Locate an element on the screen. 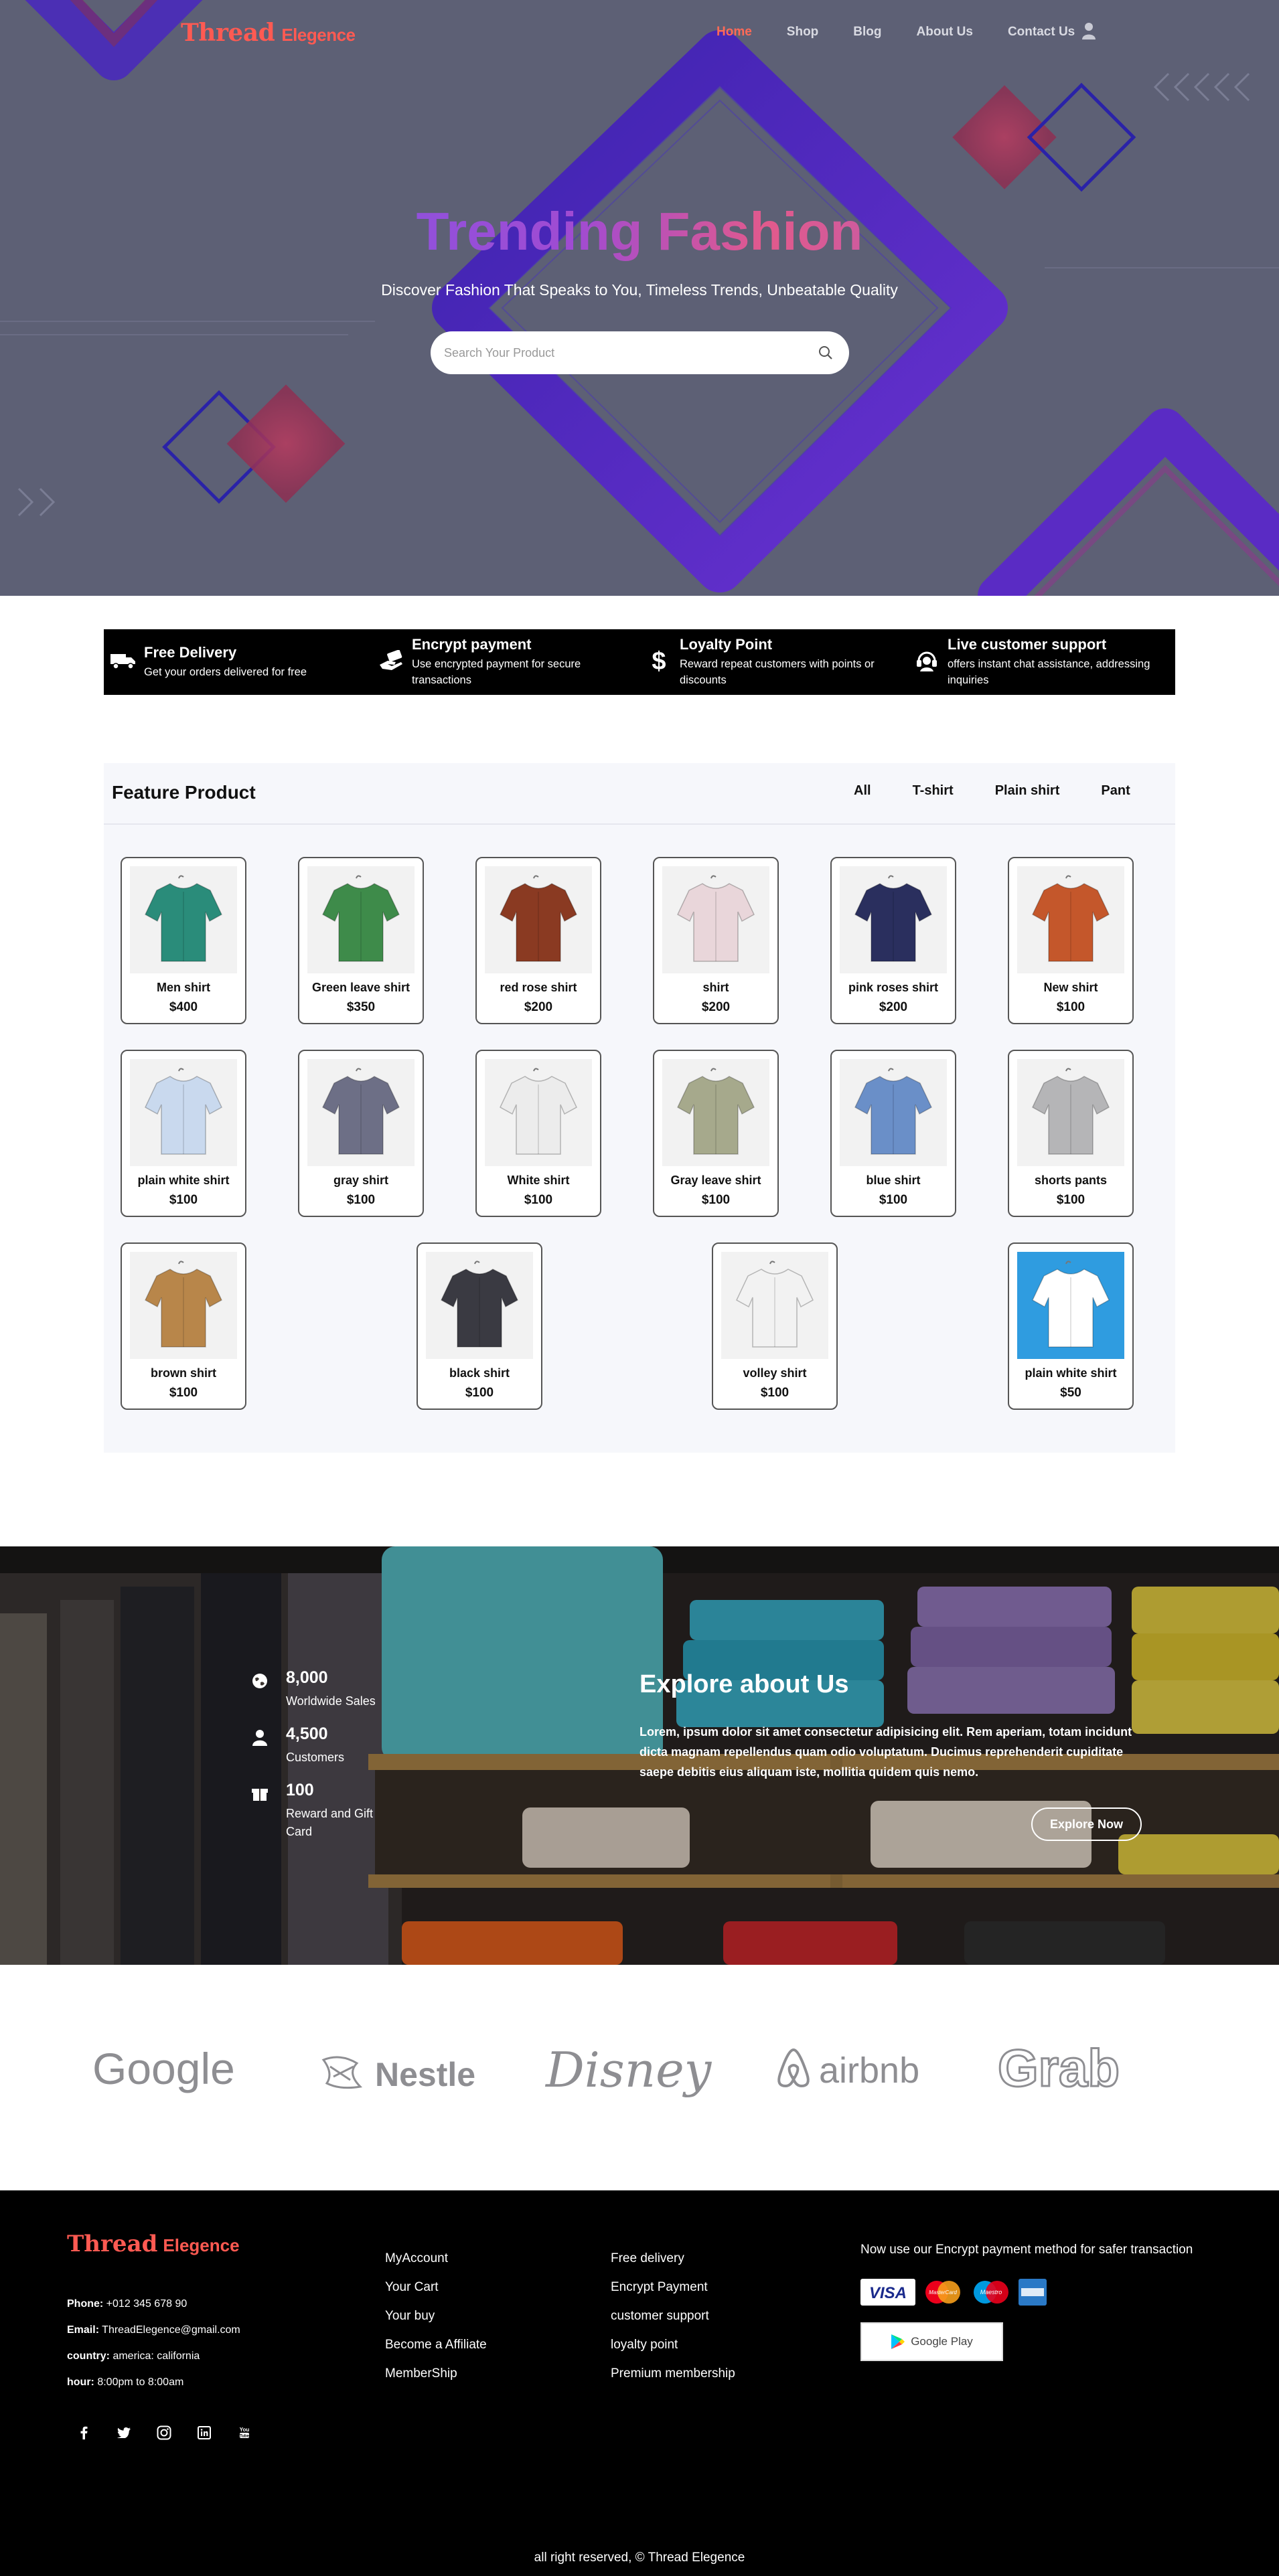 The width and height of the screenshot is (1279, 2576). feature-title: Encrypt payment is located at coordinates (472, 644).